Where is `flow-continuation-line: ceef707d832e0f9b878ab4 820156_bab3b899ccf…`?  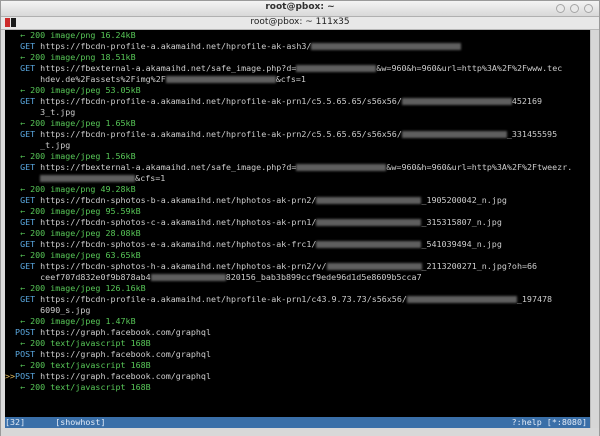
flow-continuation-line: ceef707d832e0f9b878ab4 820156_bab3b899ccf… is located at coordinates (213, 277).